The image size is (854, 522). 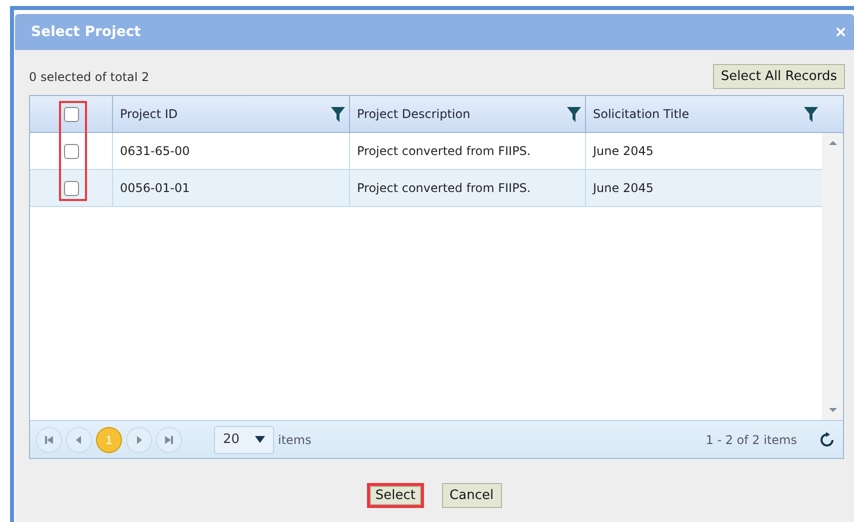 I want to click on last-page-button, so click(x=169, y=439).